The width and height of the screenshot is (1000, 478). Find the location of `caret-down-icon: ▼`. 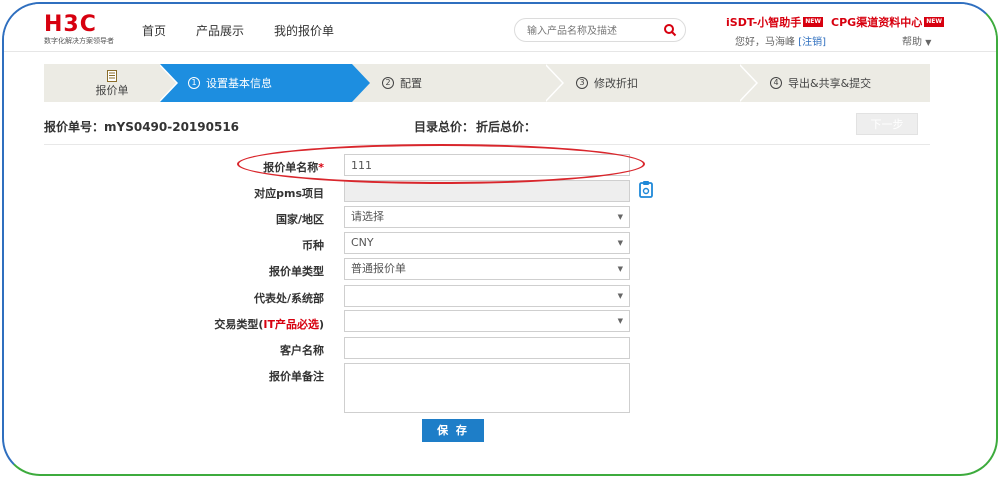

caret-down-icon: ▼ is located at coordinates (928, 42).